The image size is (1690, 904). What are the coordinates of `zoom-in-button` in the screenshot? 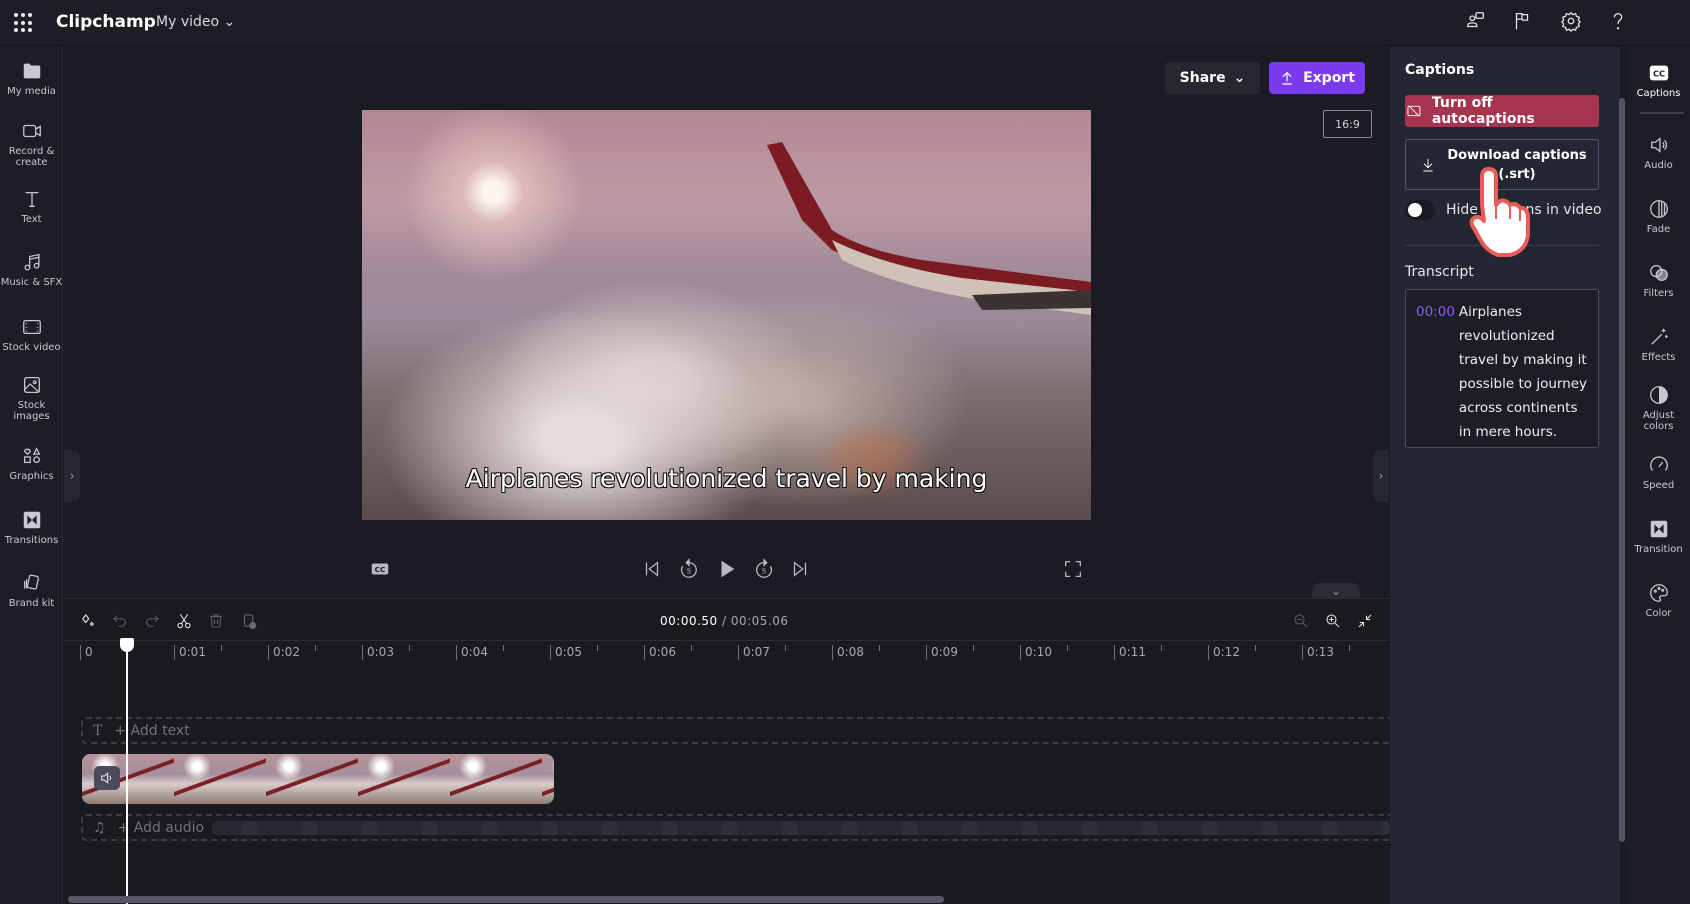 It's located at (1333, 621).